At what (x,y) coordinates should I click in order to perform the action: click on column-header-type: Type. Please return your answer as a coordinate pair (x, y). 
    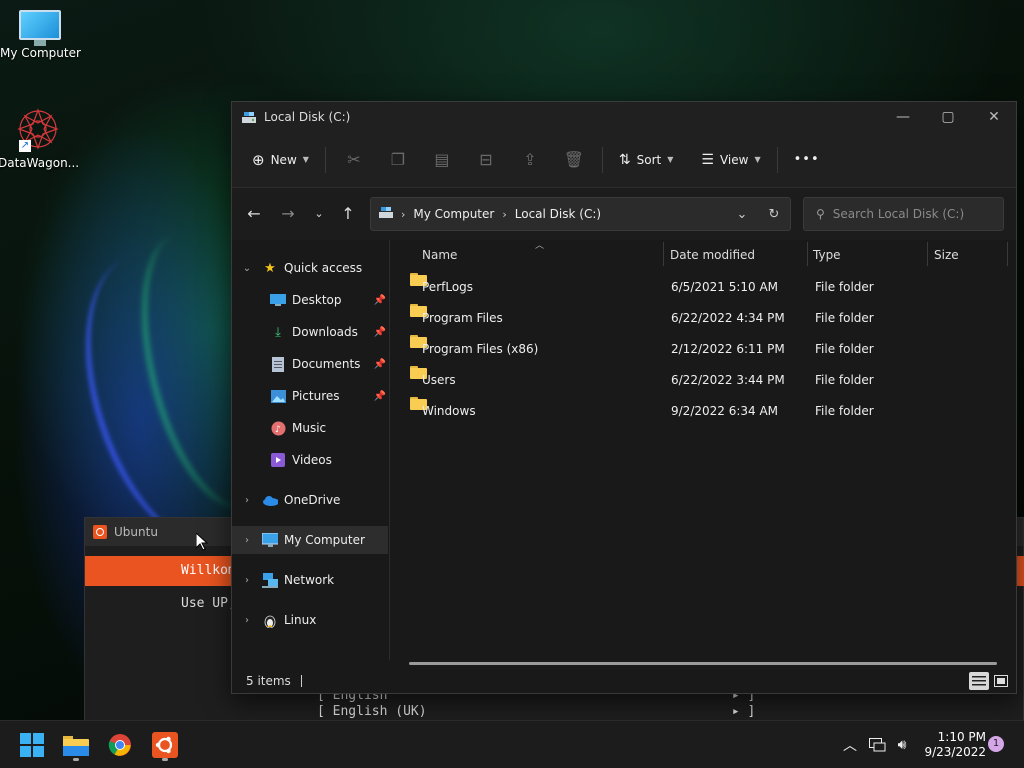
    Looking at the image, I should click on (827, 255).